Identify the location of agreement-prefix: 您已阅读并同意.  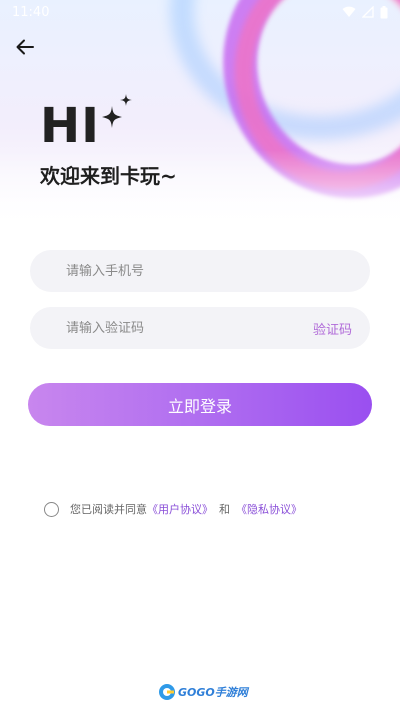
(108, 509).